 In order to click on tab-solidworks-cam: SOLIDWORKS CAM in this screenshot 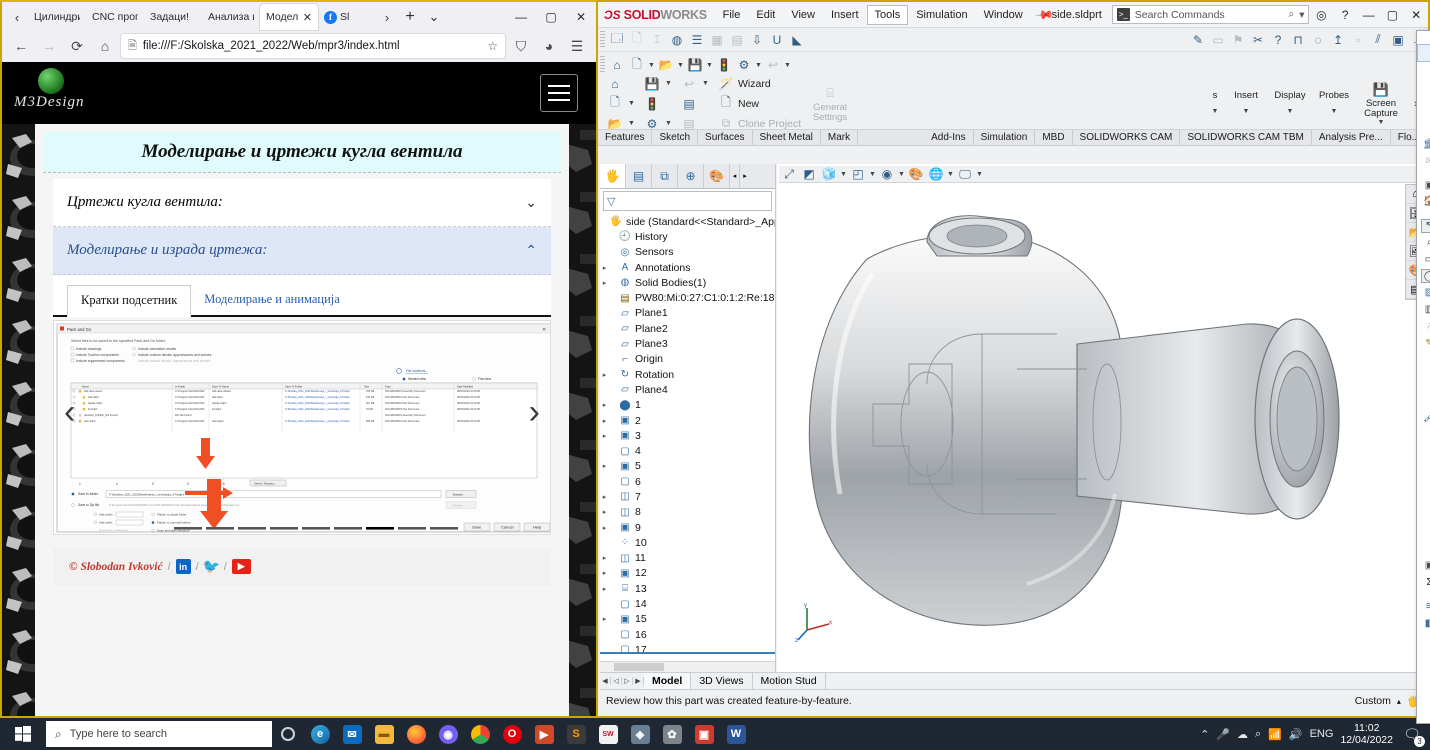, I will do `click(1127, 137)`.